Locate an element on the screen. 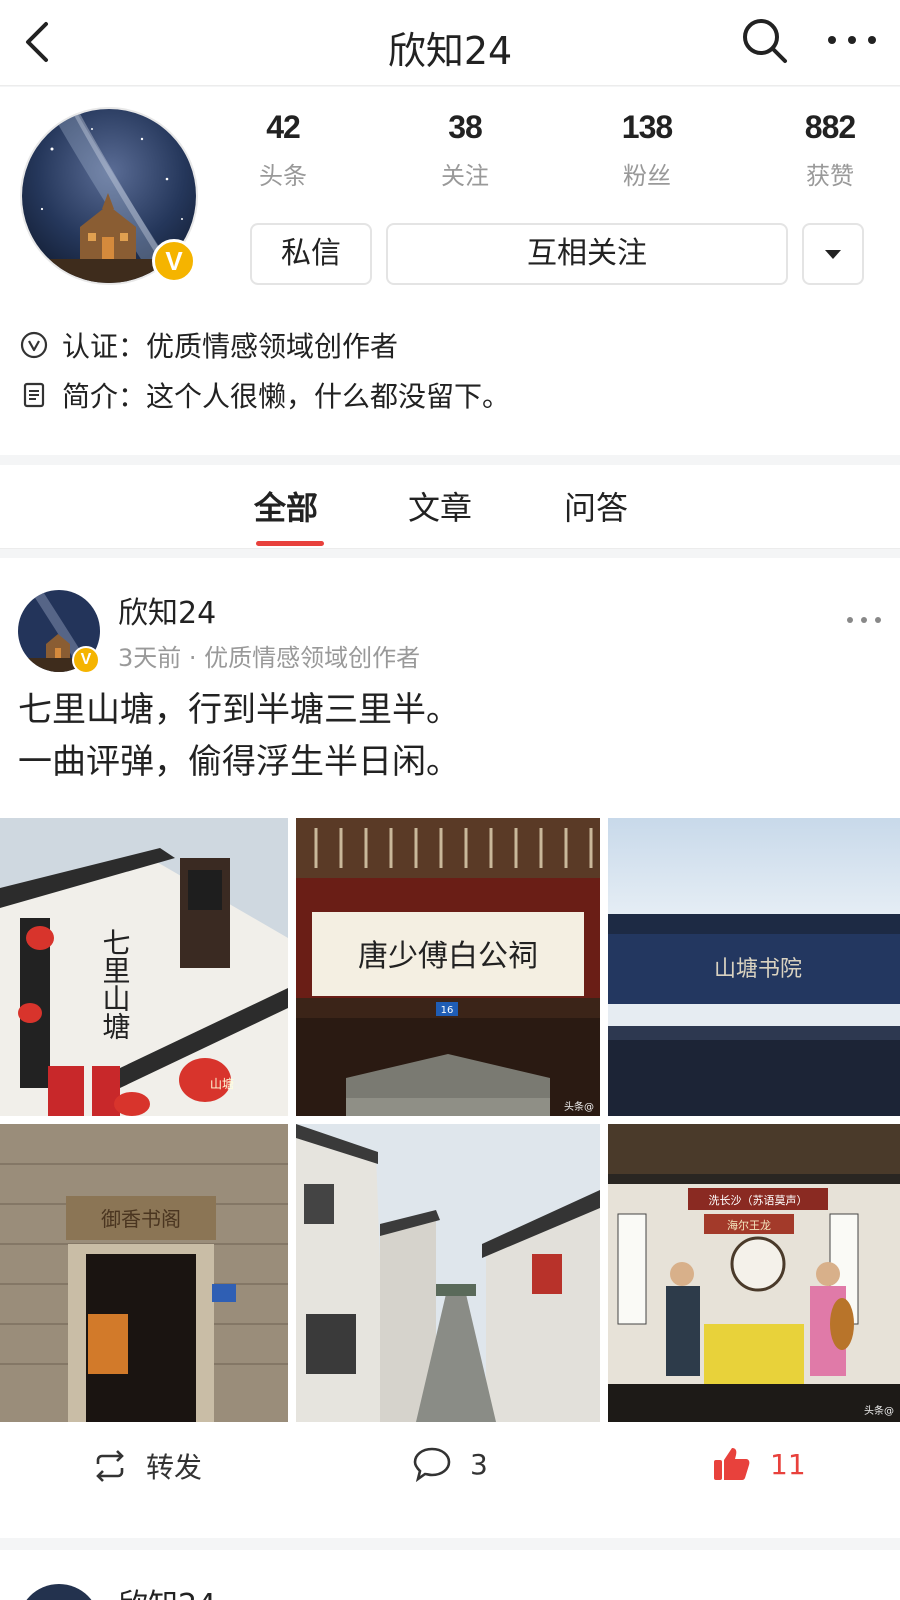 Image resolution: width=900 pixels, height=1600 pixels. comment-button: 3 is located at coordinates (450, 1464).